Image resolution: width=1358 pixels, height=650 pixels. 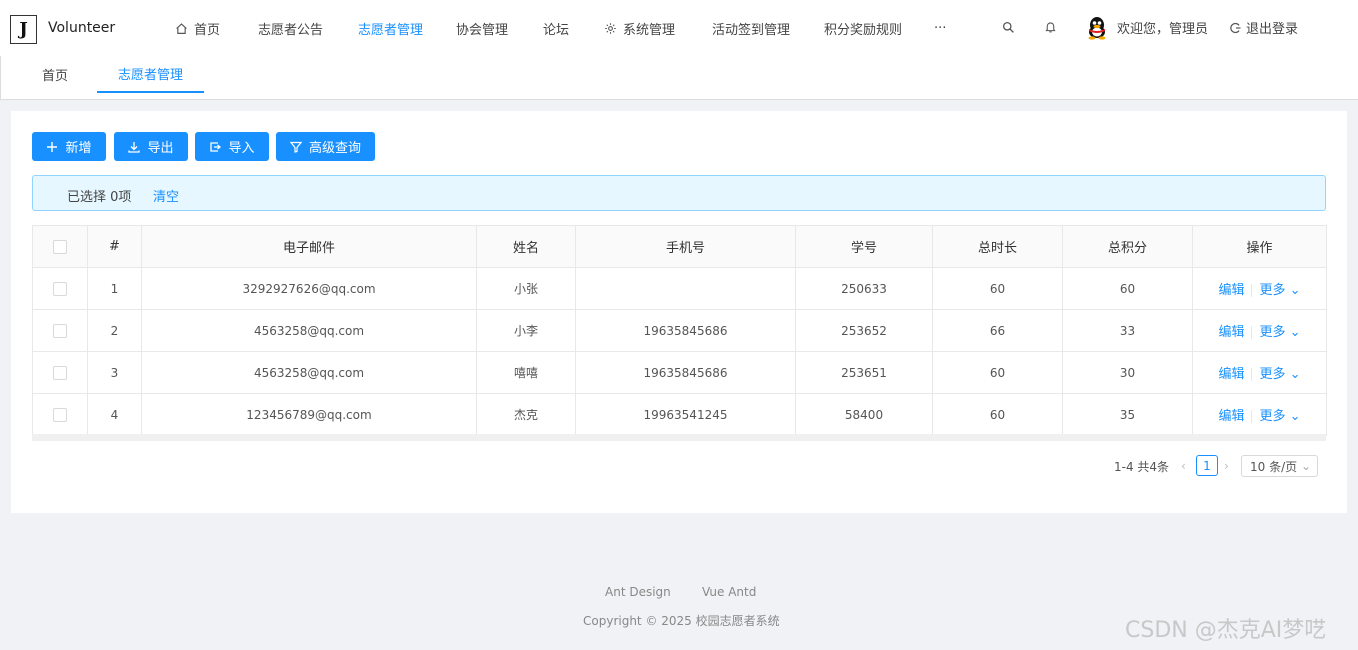 I want to click on export-button-label: 导出, so click(x=160, y=148).